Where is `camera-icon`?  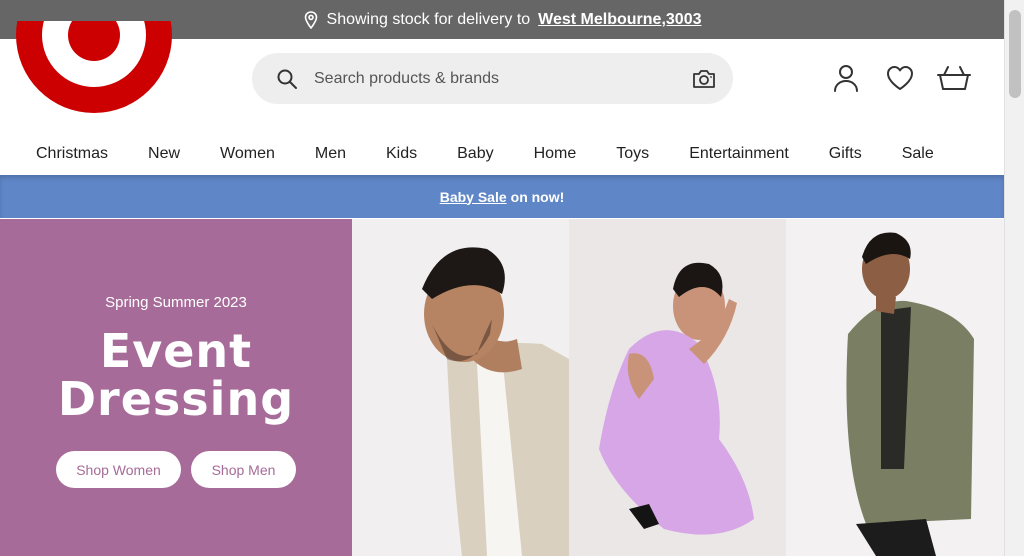 camera-icon is located at coordinates (704, 79).